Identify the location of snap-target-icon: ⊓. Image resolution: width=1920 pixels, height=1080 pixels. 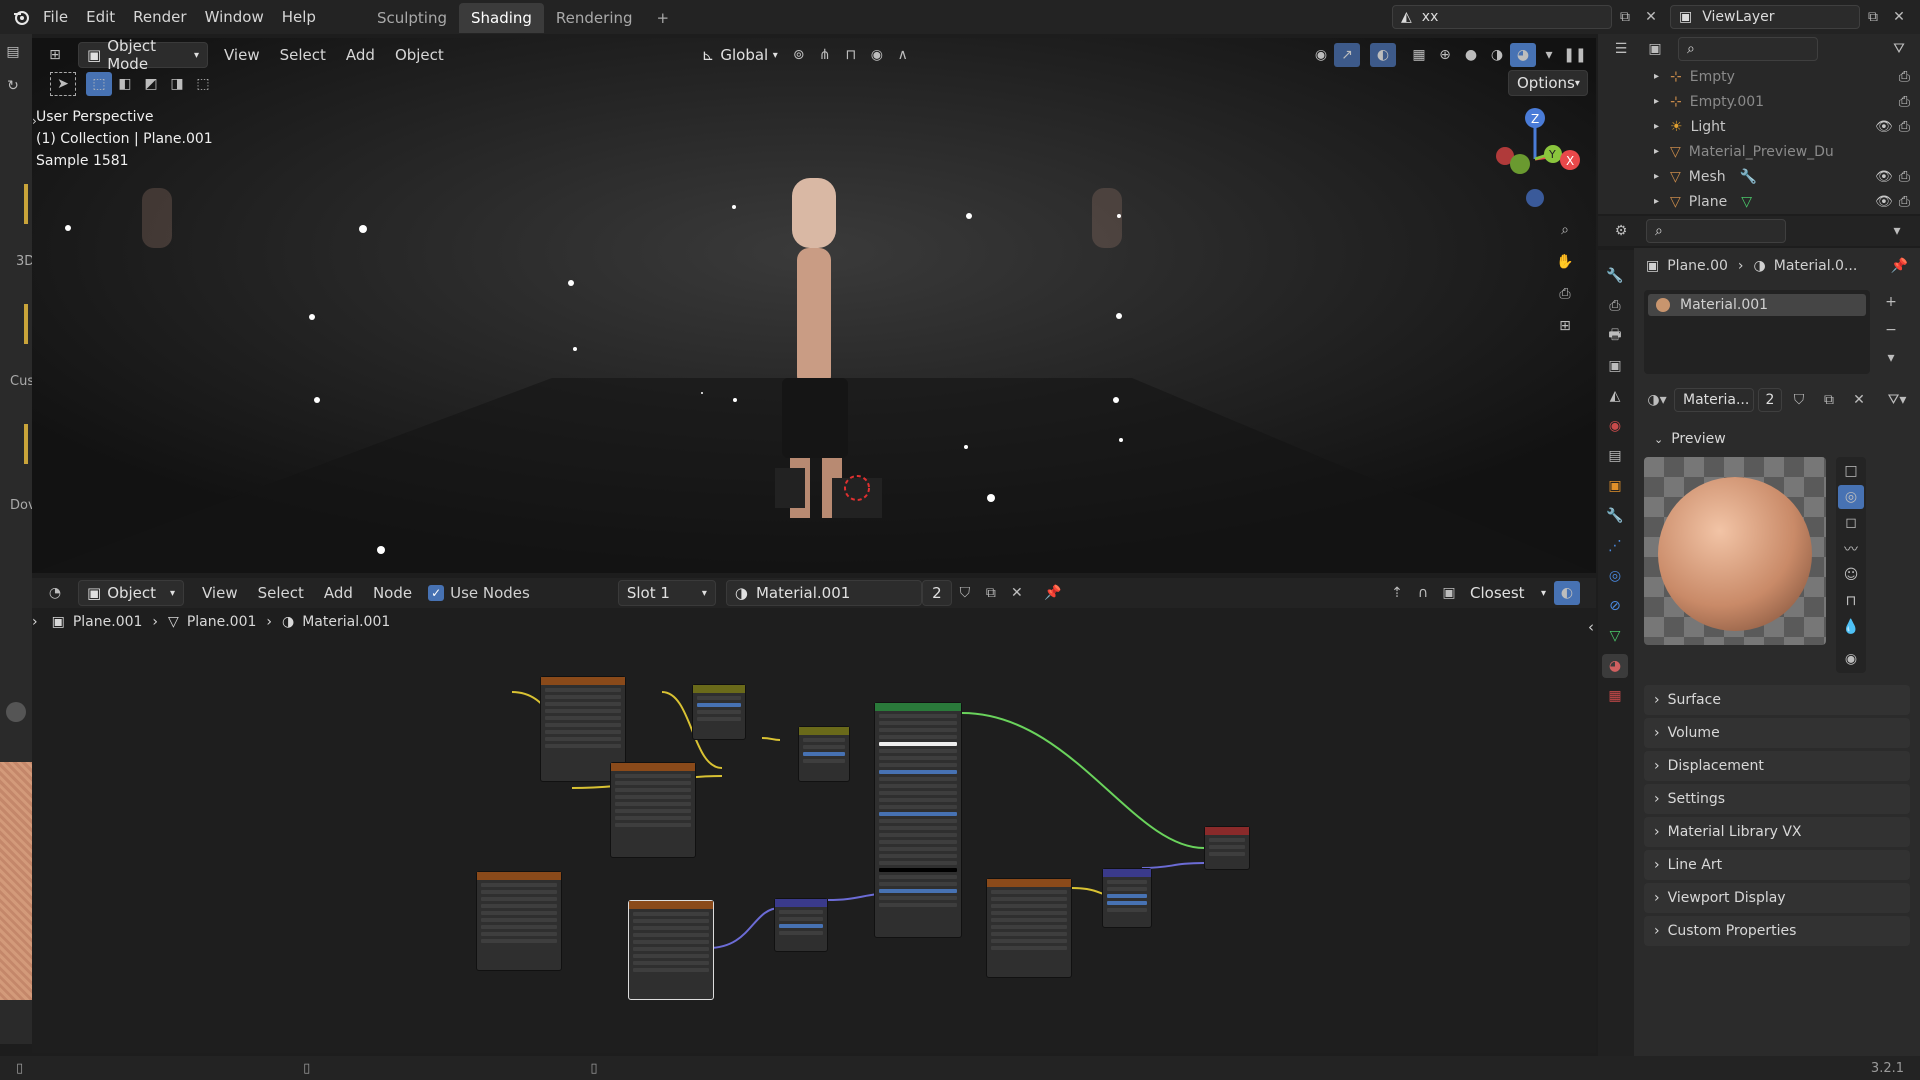
(851, 55).